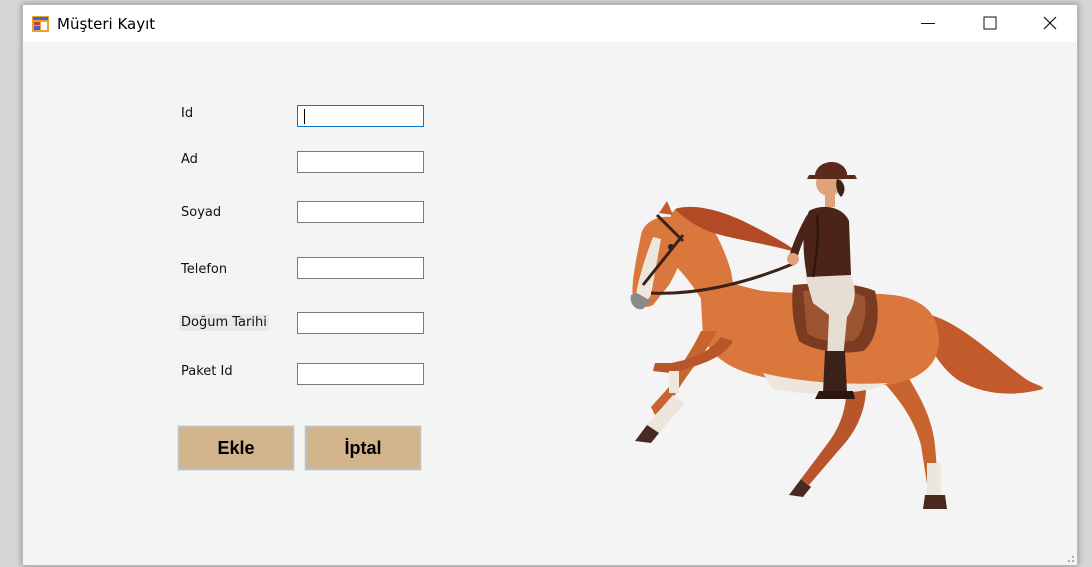  What do you see at coordinates (187, 113) in the screenshot?
I see `label-id: Id` at bounding box center [187, 113].